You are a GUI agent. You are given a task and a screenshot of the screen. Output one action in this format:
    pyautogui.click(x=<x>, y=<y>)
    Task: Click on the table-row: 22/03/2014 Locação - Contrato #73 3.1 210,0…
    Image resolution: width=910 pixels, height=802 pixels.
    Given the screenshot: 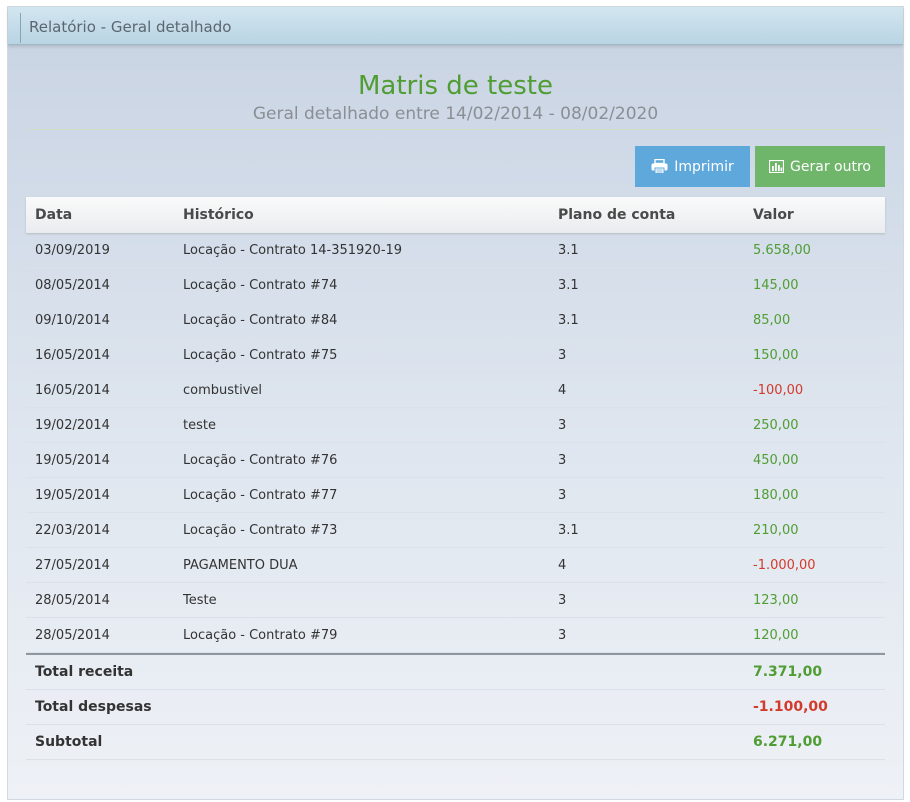 What is the action you would take?
    pyautogui.click(x=455, y=530)
    